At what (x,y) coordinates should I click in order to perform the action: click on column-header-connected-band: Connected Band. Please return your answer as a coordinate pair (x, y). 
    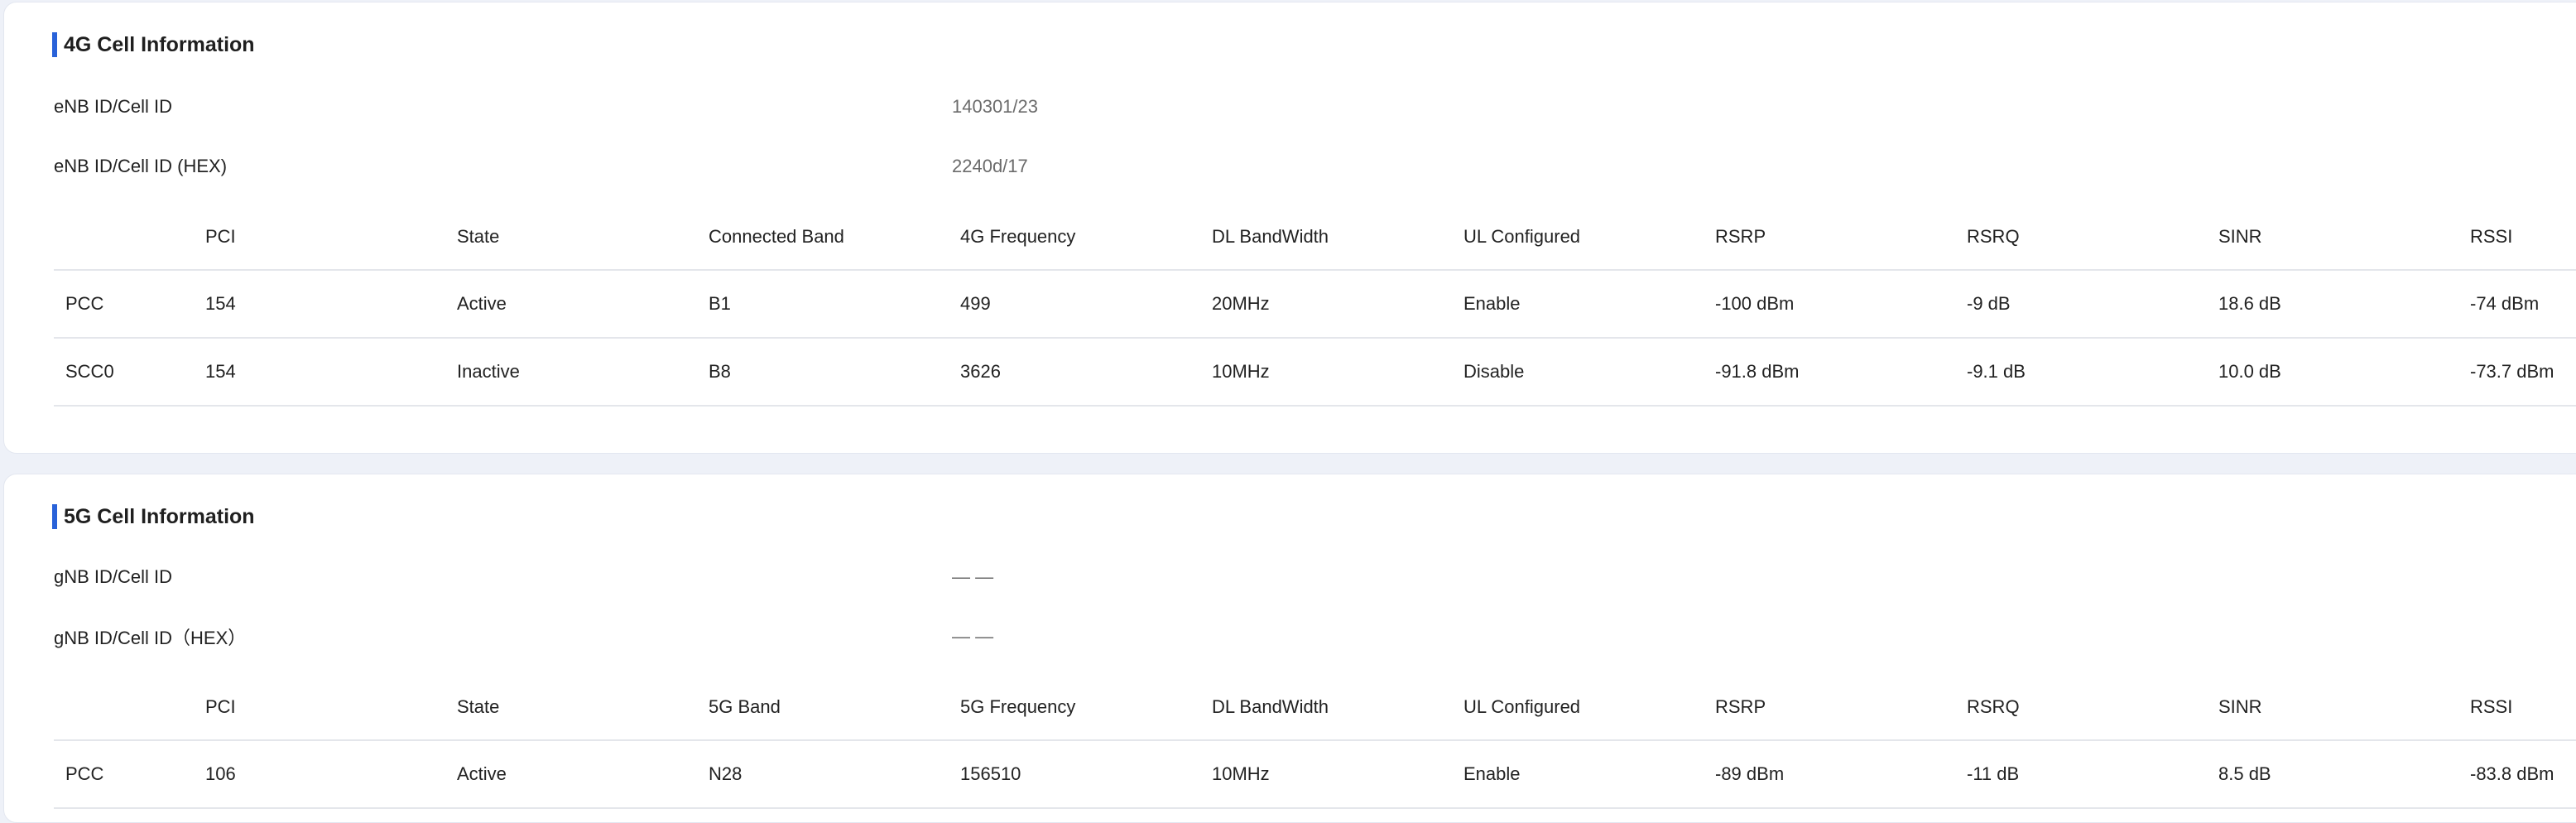
    Looking at the image, I should click on (776, 236).